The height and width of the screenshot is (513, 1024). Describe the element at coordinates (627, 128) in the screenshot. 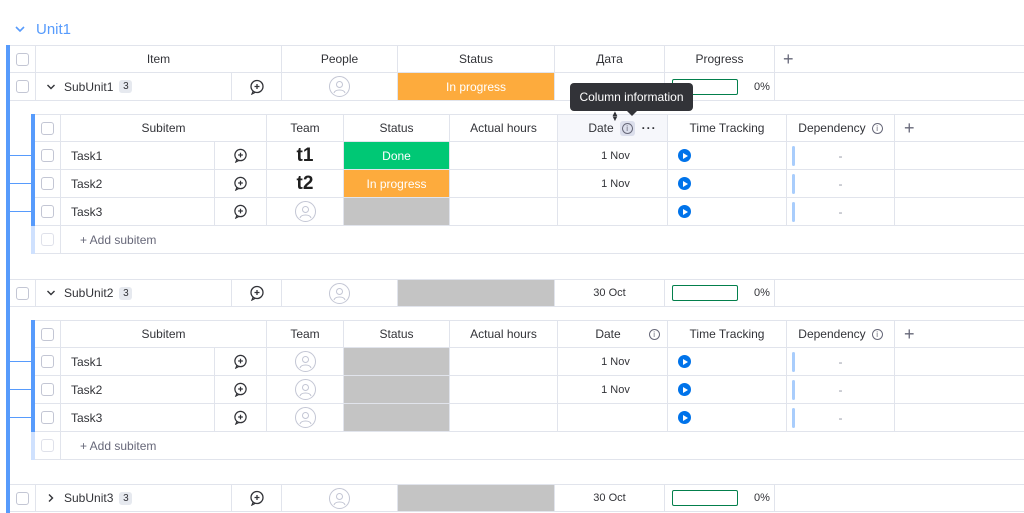

I see `column-info-icon: i` at that location.